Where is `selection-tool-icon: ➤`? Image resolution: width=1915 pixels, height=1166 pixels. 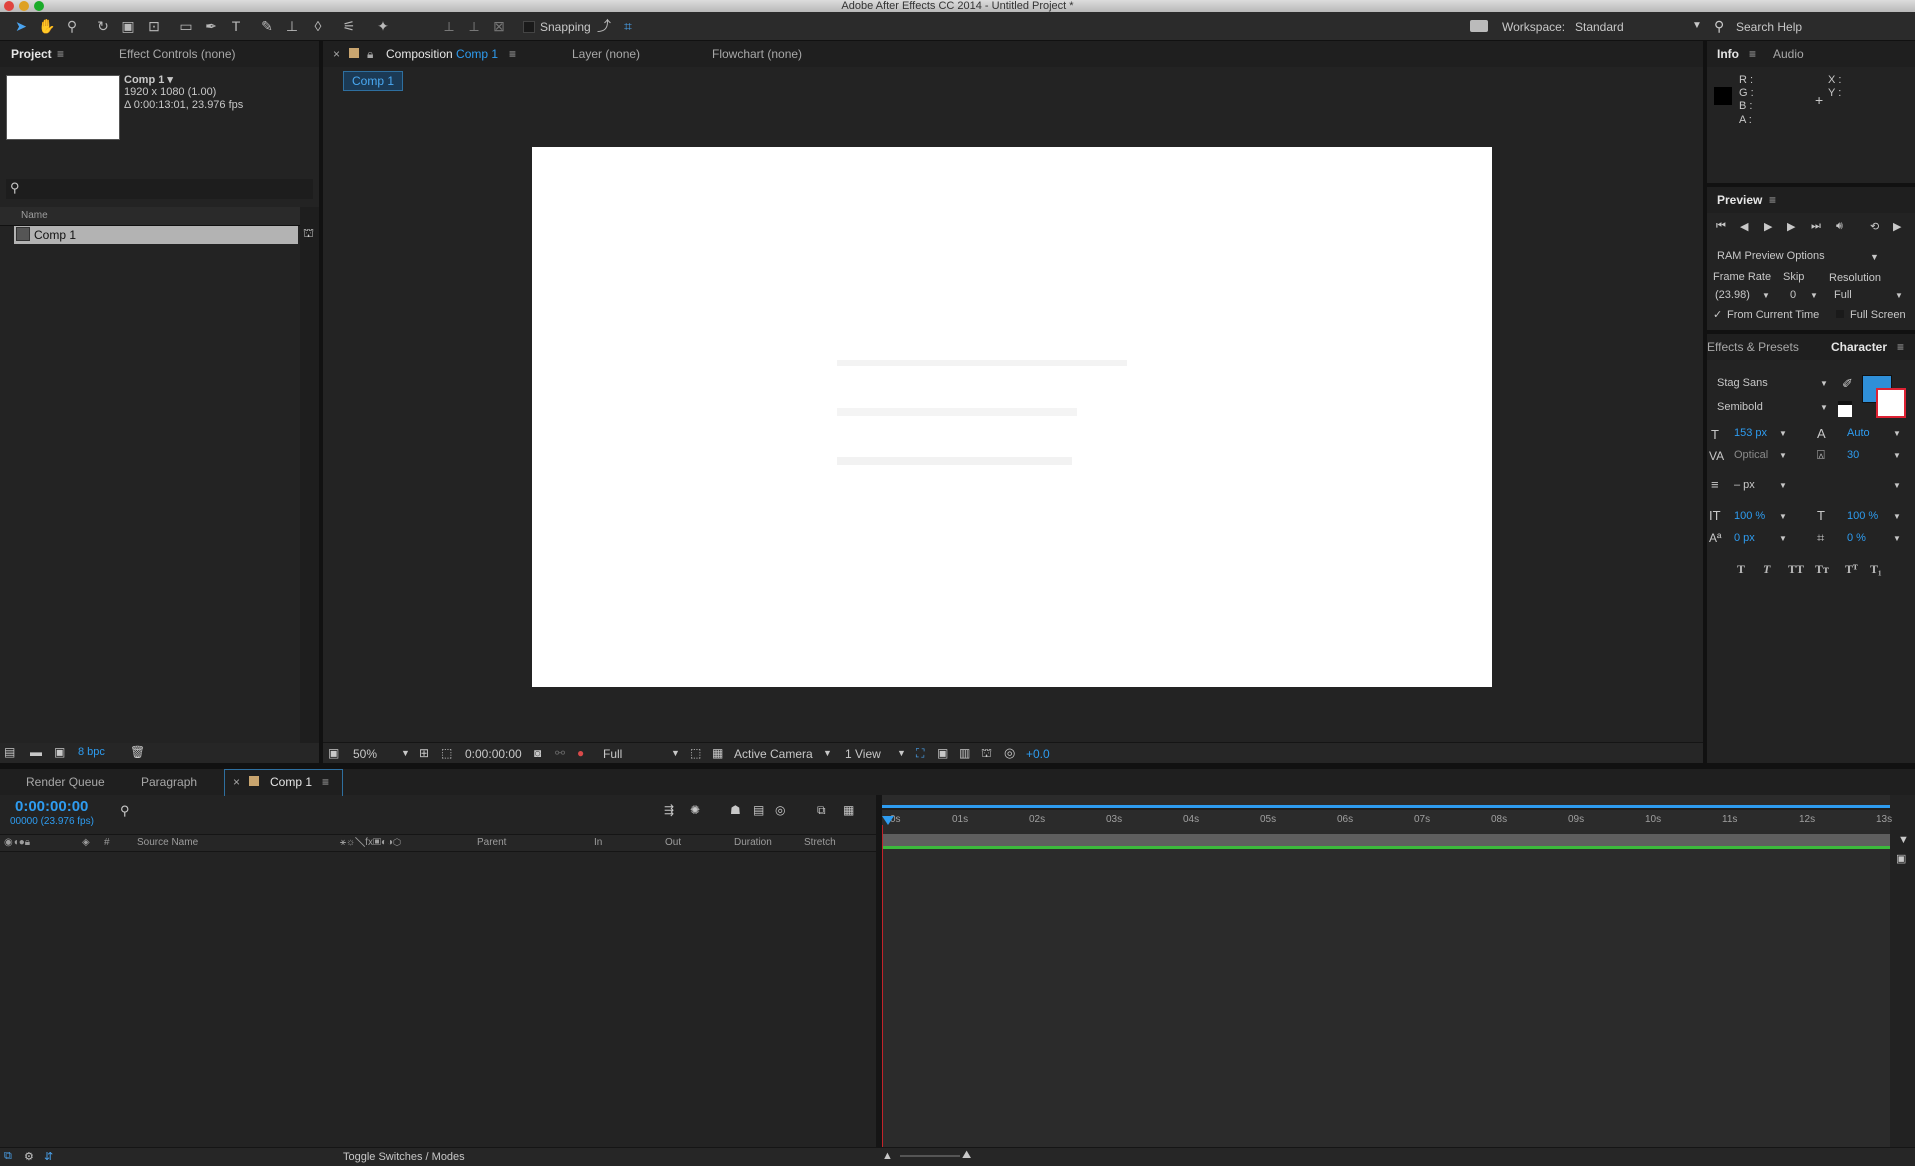
selection-tool-icon: ➤ is located at coordinates (21, 26).